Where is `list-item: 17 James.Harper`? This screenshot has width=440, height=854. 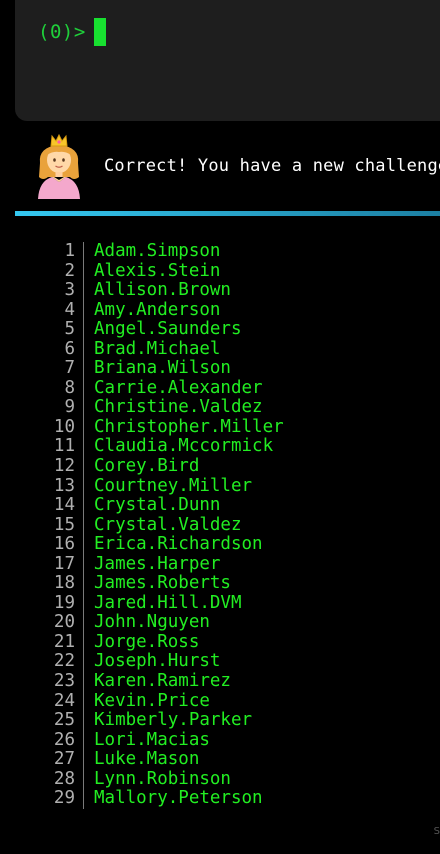
list-item: 17 James.Harper is located at coordinates (220, 564).